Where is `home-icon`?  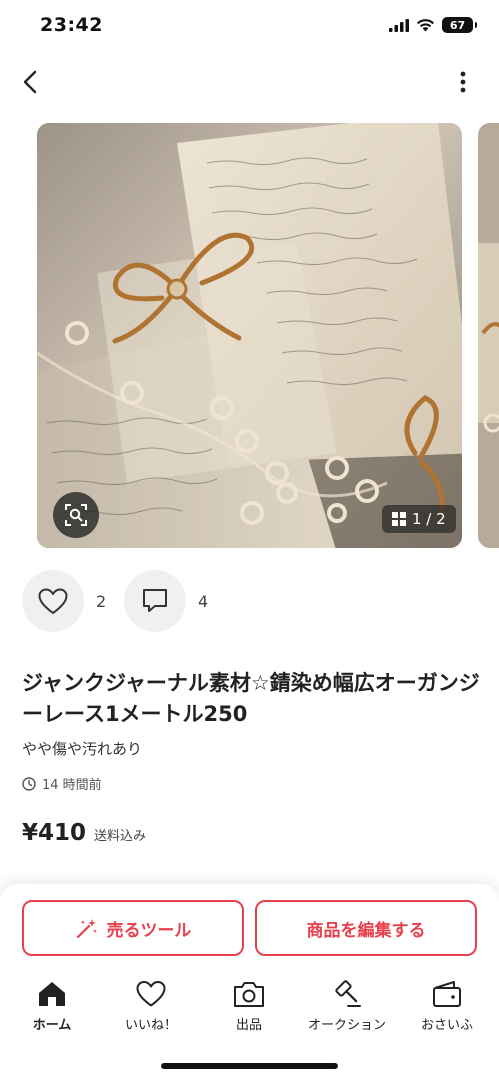
home-icon is located at coordinates (52, 994).